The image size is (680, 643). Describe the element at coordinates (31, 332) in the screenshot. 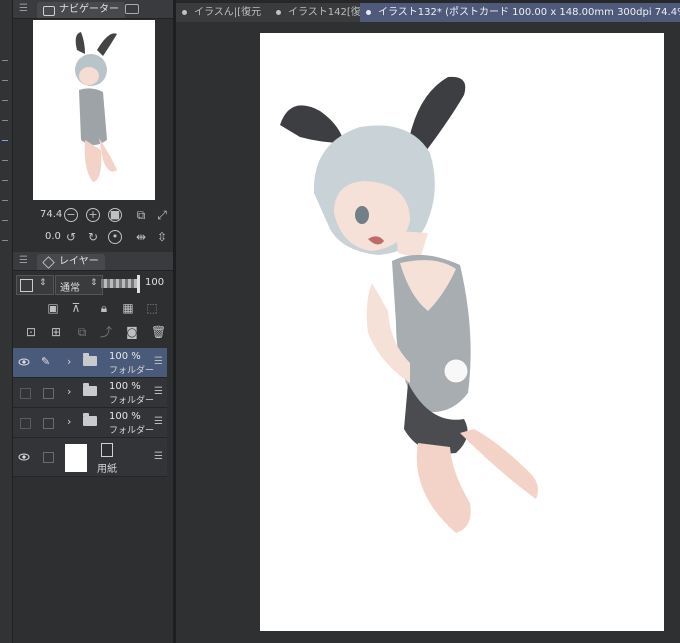

I see `new-raster-layer-icon: ⊡` at that location.